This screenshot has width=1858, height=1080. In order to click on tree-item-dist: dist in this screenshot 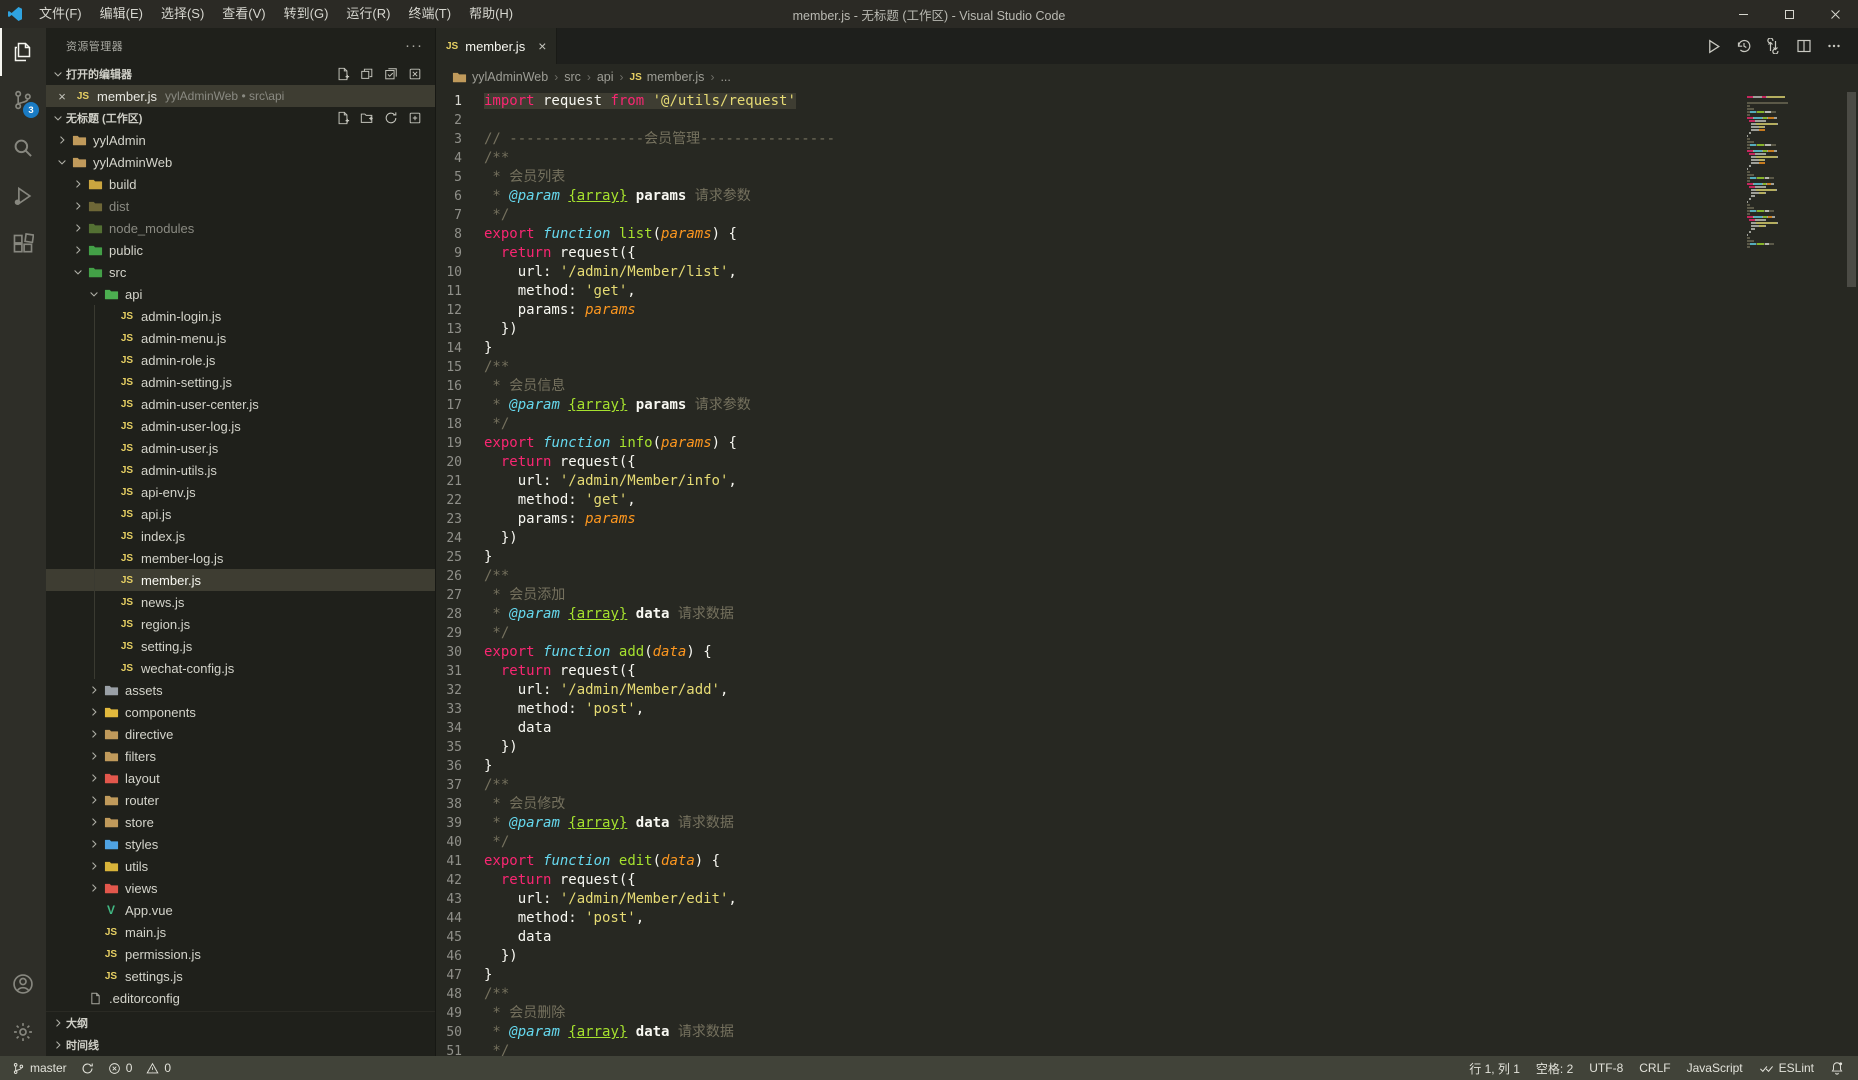, I will do `click(240, 206)`.